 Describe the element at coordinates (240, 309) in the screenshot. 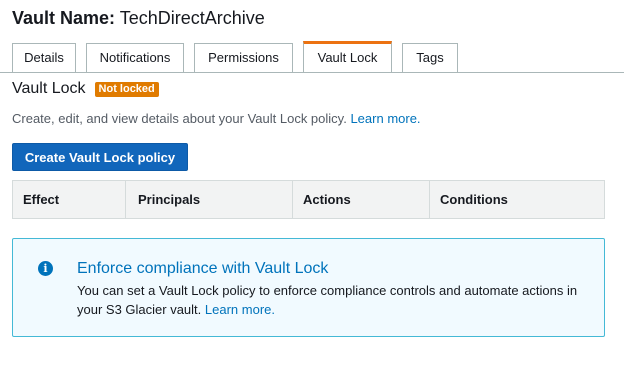

I see `info-learn-more-link: Learn more.` at that location.